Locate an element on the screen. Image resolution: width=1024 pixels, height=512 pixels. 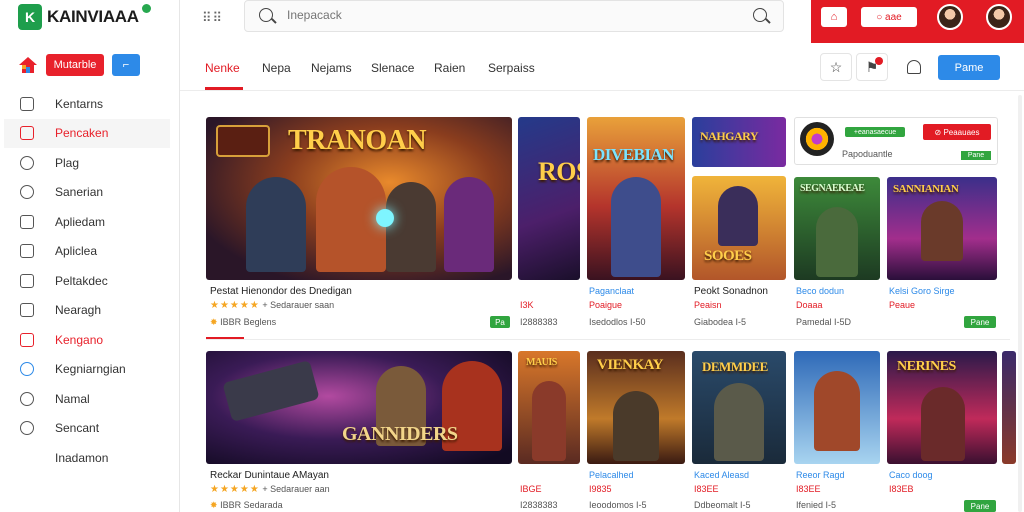
favorites-button: ☆ is located at coordinates (836, 67).